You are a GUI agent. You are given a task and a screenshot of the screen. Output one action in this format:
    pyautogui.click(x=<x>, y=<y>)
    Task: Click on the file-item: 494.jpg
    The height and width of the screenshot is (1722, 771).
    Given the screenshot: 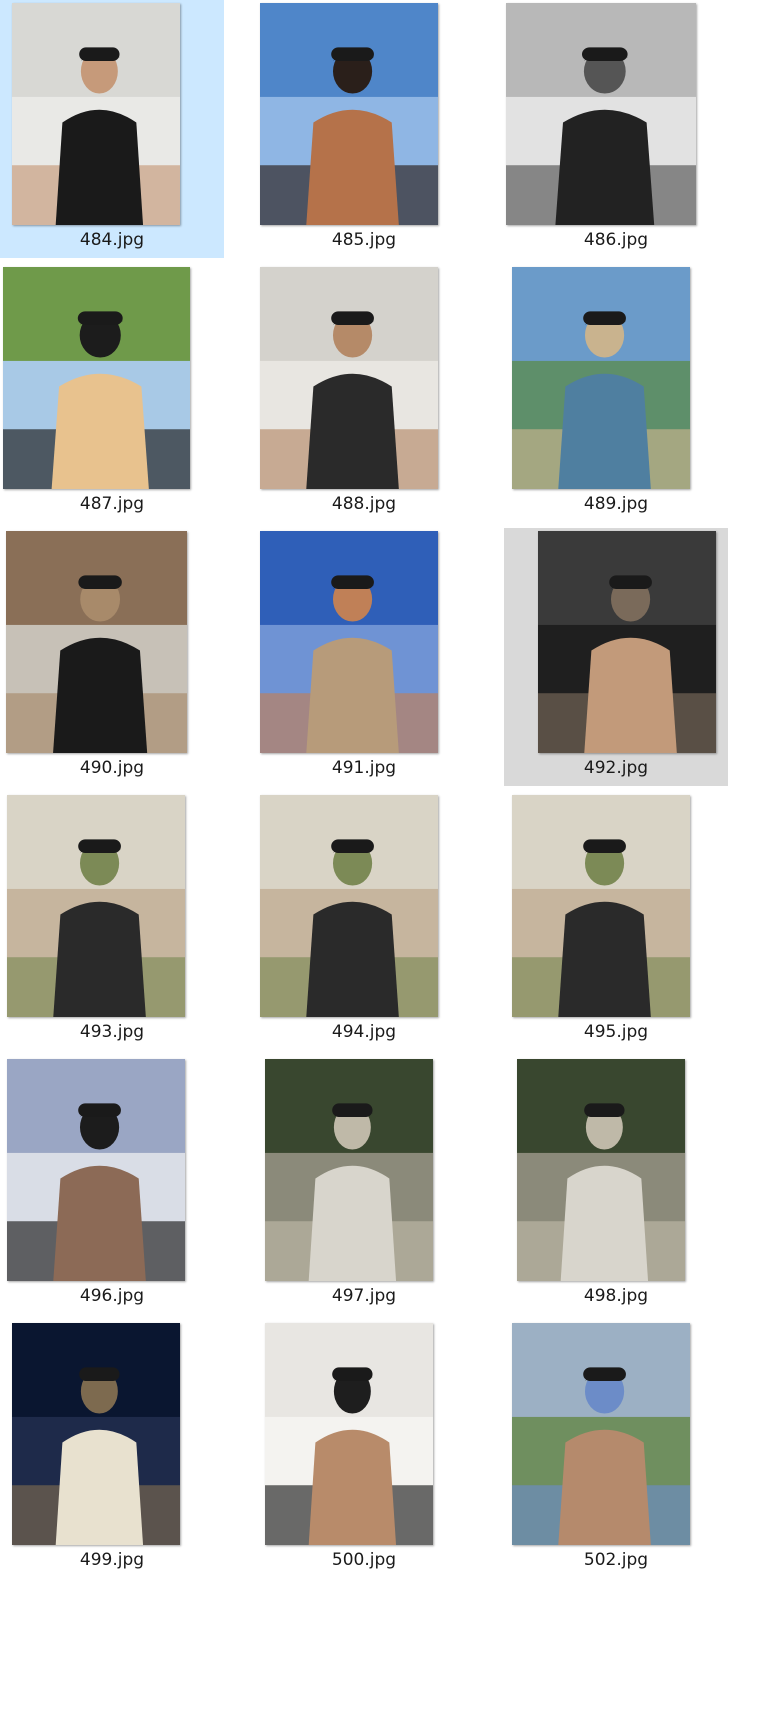 What is the action you would take?
    pyautogui.click(x=364, y=921)
    